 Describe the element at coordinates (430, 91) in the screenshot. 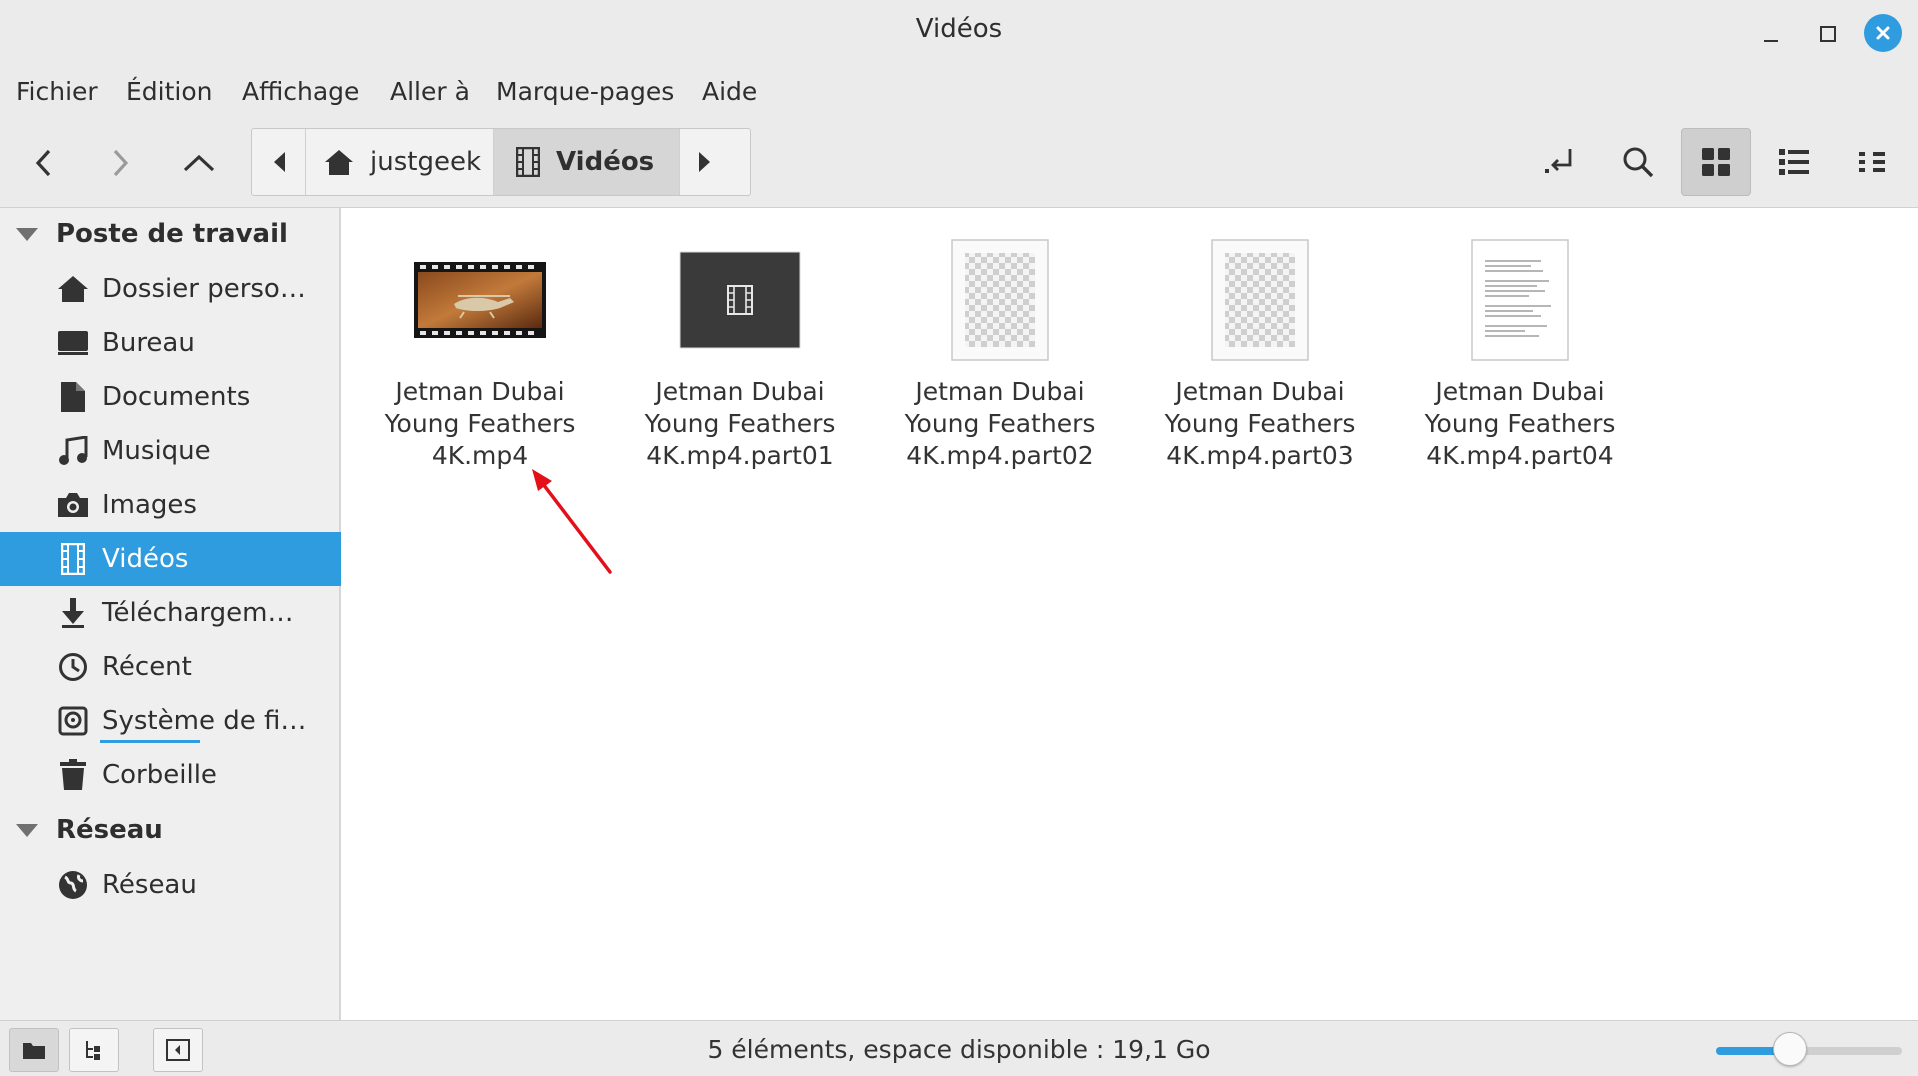

I see `menu-aller-a: Aller à` at that location.